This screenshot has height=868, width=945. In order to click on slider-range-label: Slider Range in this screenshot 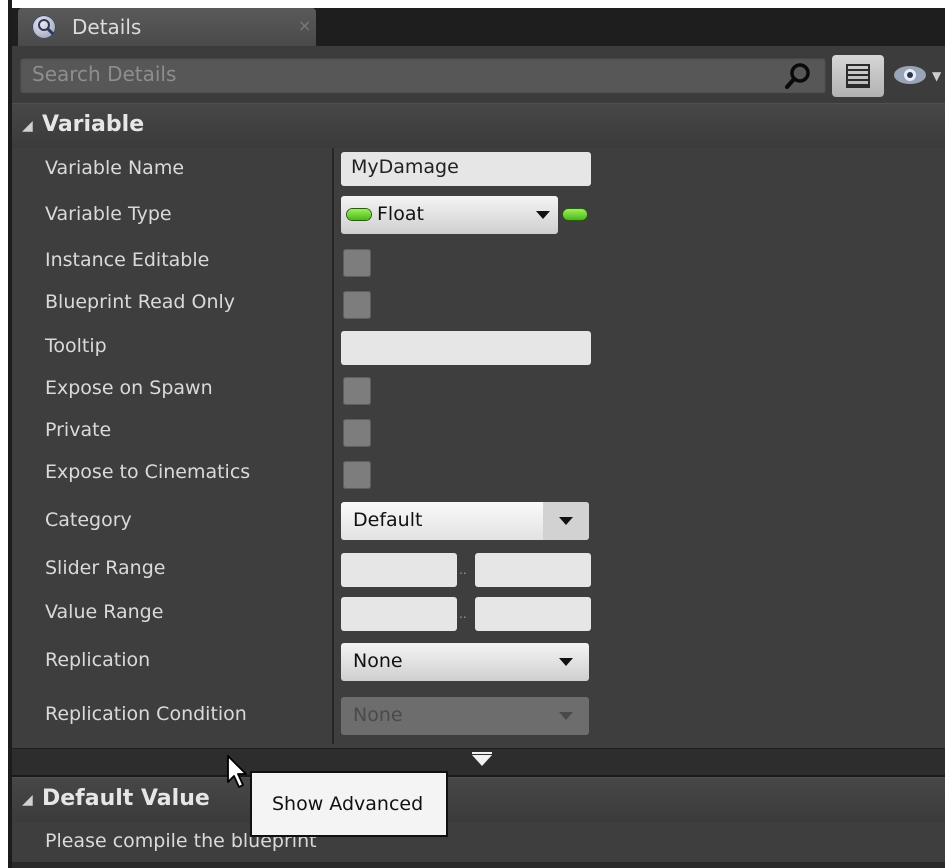, I will do `click(105, 568)`.